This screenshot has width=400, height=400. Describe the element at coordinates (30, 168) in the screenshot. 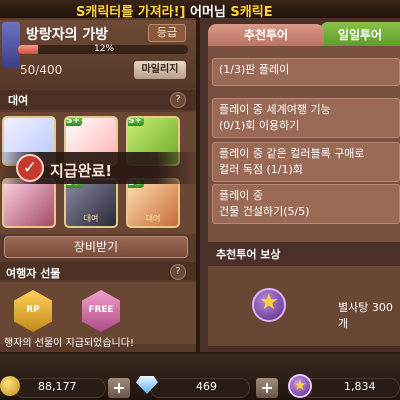

I see `check-icon: ✓` at that location.